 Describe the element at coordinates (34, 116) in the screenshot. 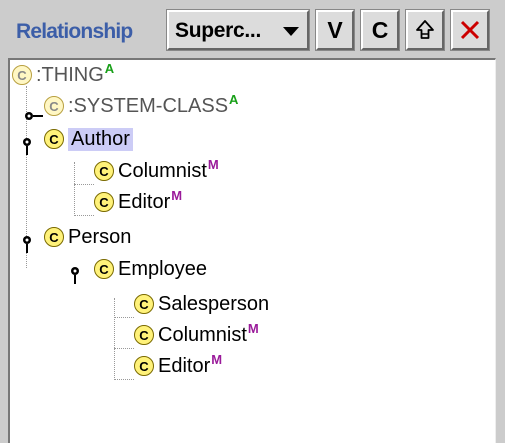

I see `collapsed-handle-icon` at that location.